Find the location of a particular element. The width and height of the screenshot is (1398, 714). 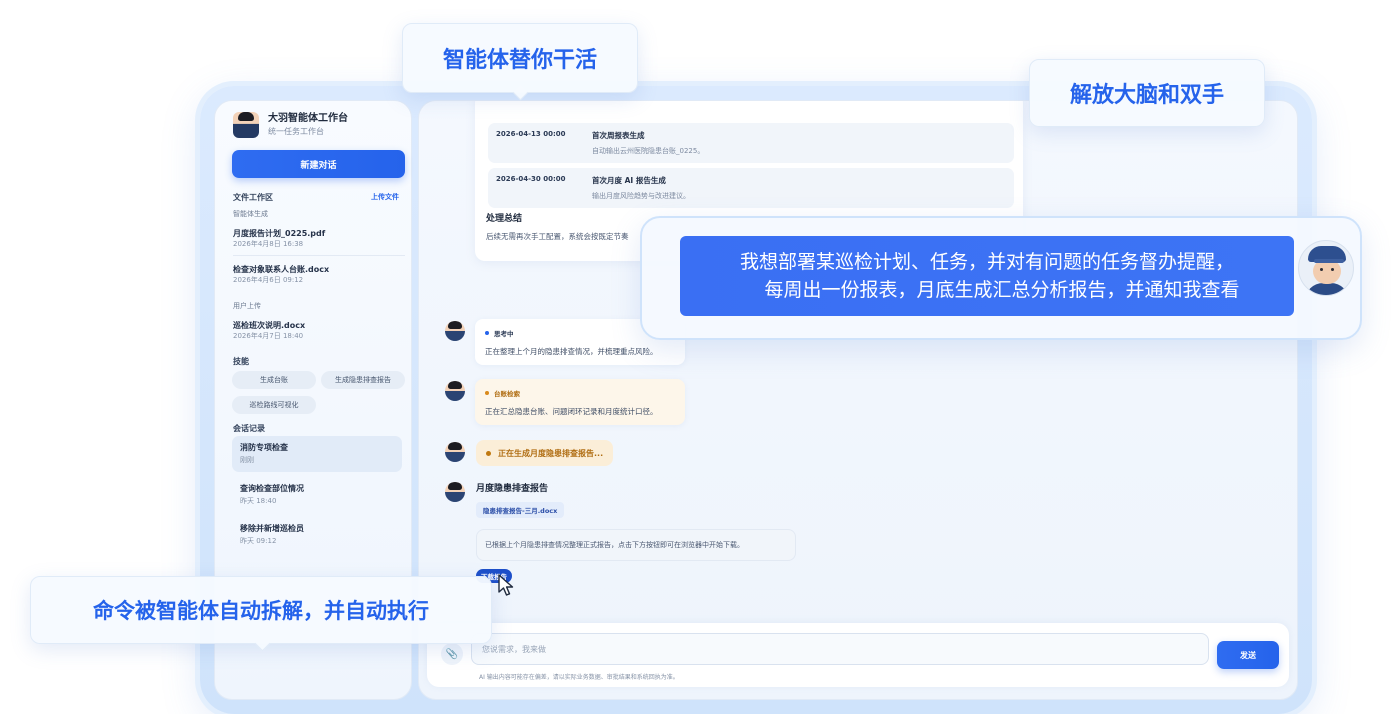

file-date: 2026年4月6日 09:12 is located at coordinates (268, 280).